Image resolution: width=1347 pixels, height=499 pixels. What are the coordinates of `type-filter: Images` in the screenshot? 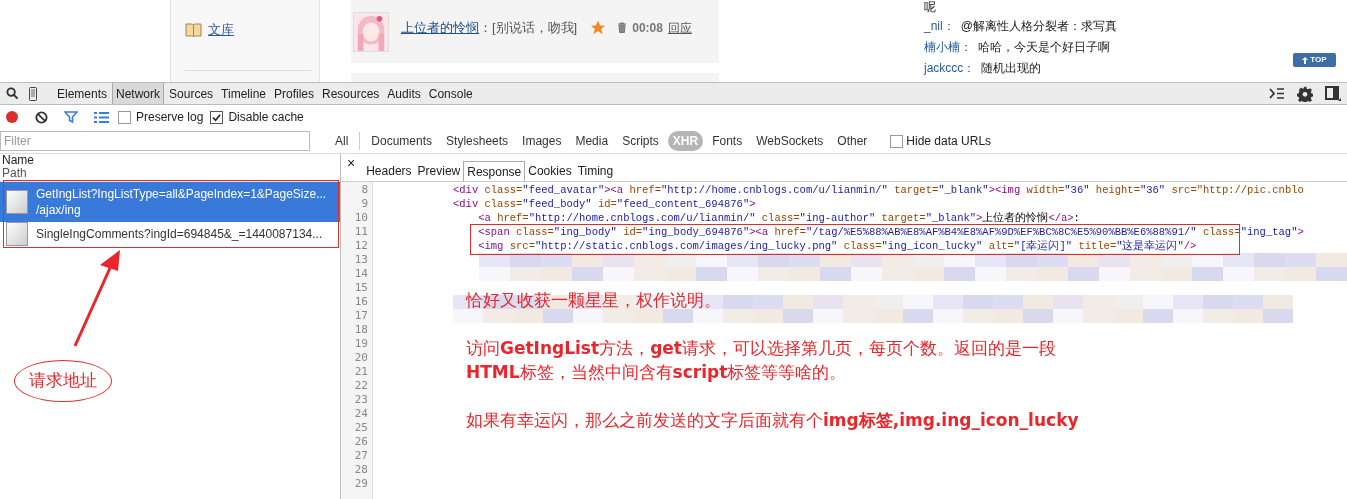 It's located at (542, 141).